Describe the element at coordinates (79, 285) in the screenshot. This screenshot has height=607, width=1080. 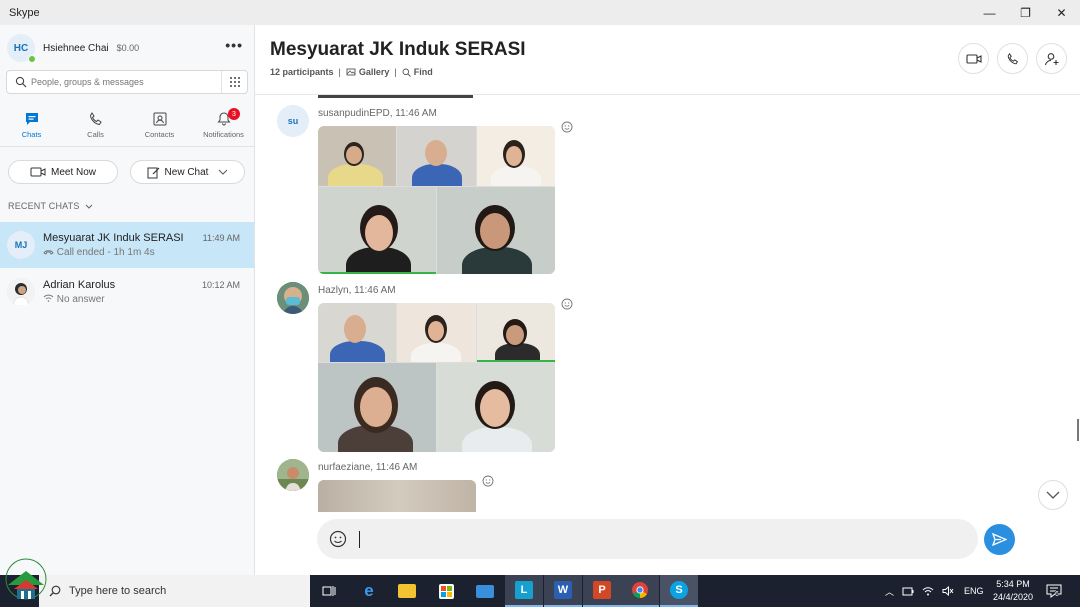
I see `chat-name: Adrian Karolus` at that location.